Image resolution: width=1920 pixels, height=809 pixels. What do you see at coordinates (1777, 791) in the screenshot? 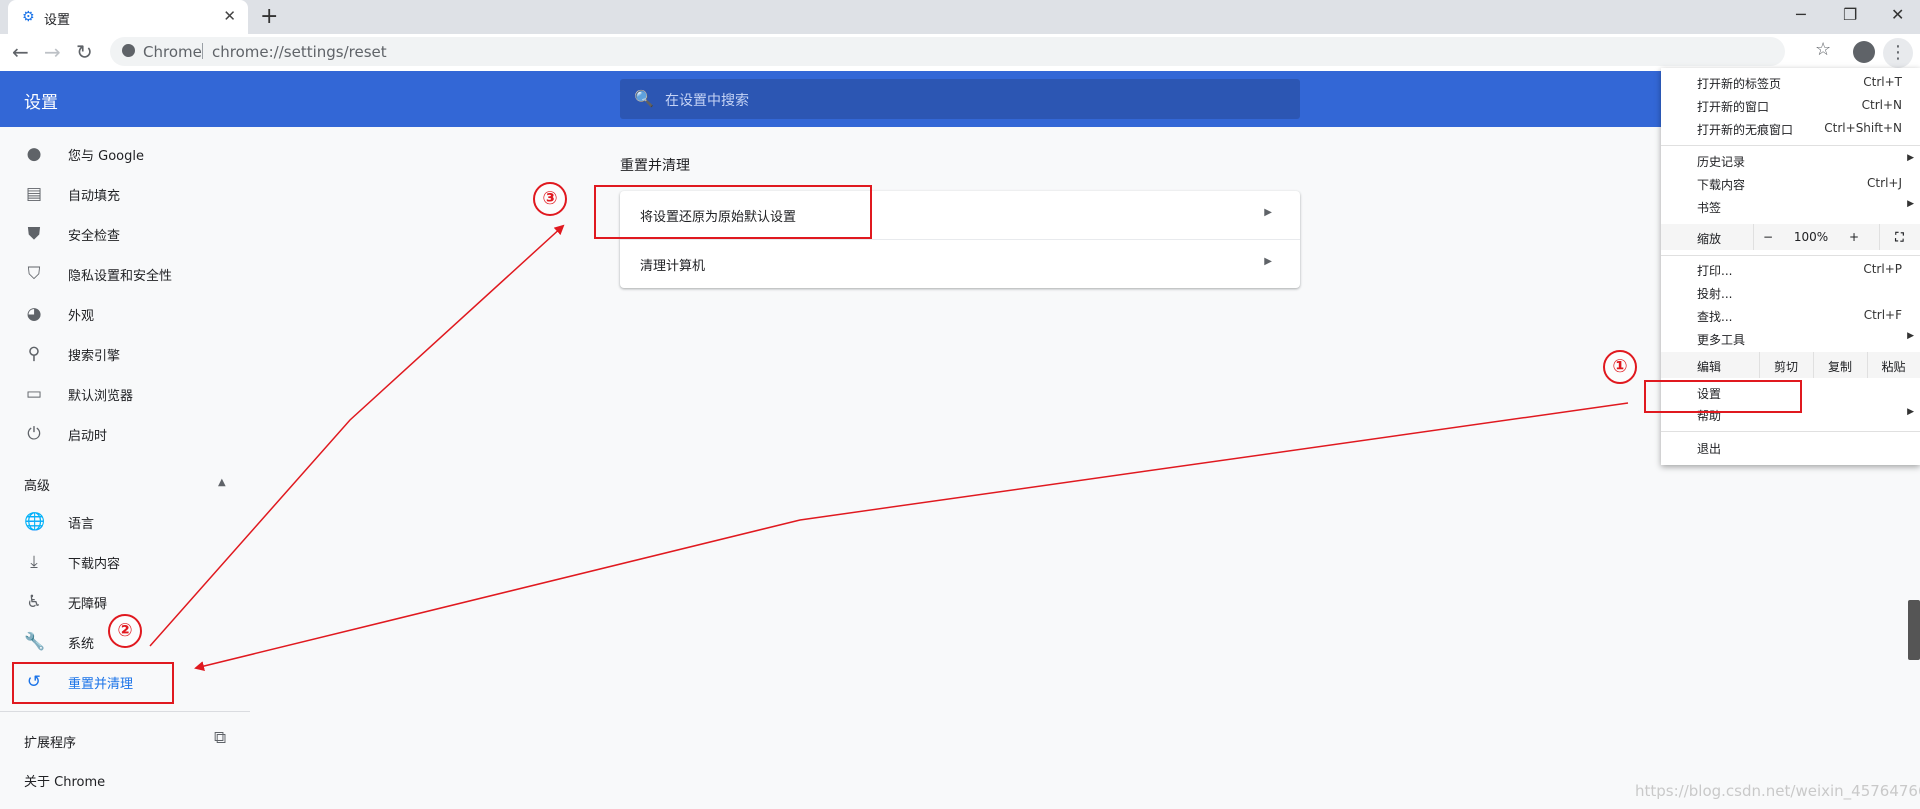
I see `watermark: https://blog.csdn.net/weixin_45764766` at bounding box center [1777, 791].